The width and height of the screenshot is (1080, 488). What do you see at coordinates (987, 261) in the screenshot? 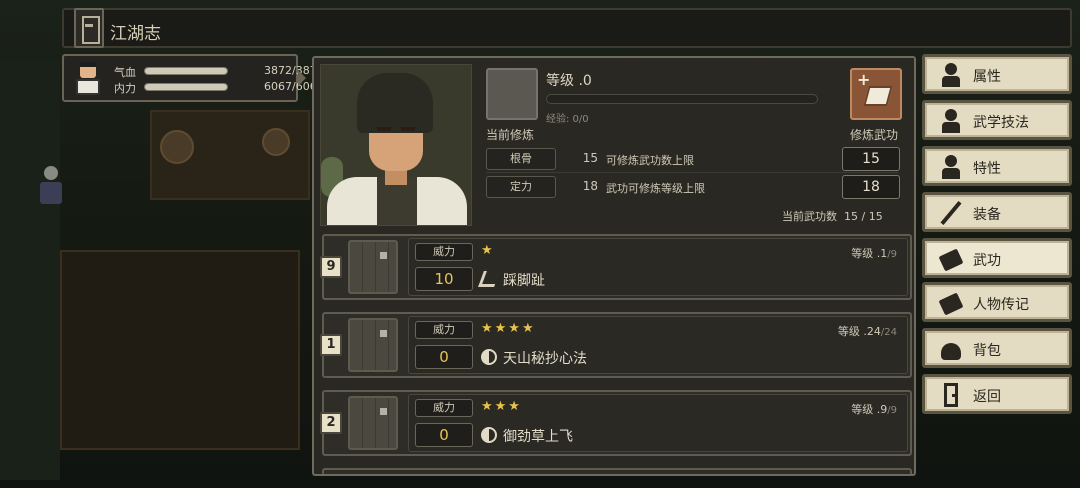
I see `menu-label: 武功` at bounding box center [987, 261].